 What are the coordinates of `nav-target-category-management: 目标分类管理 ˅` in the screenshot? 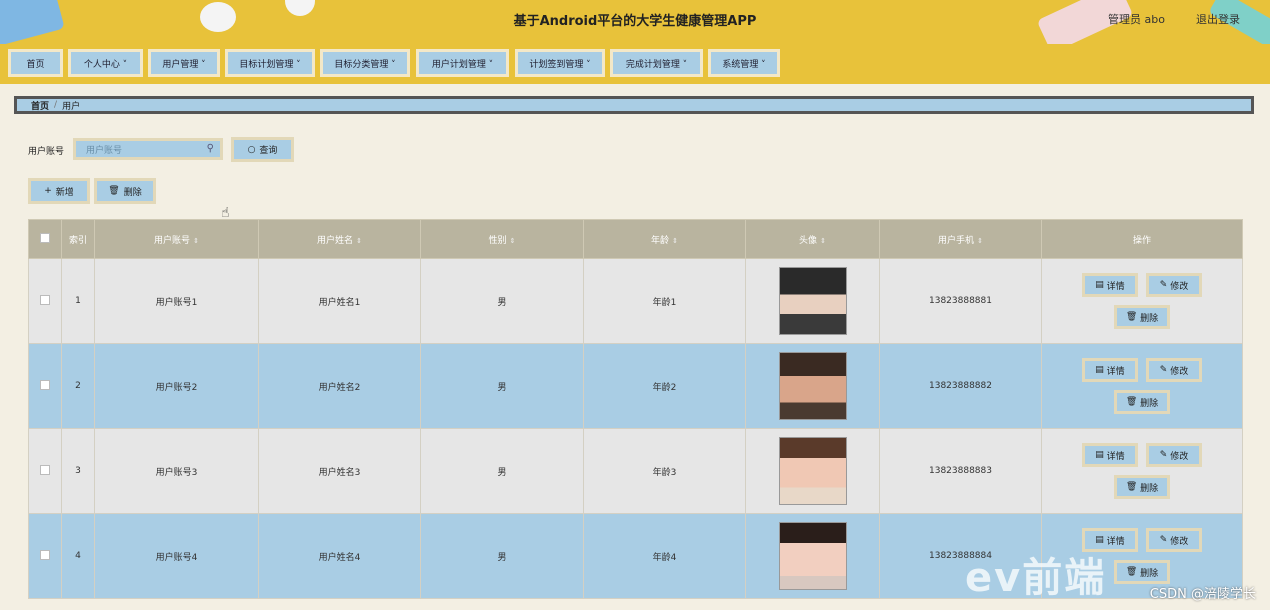 It's located at (365, 63).